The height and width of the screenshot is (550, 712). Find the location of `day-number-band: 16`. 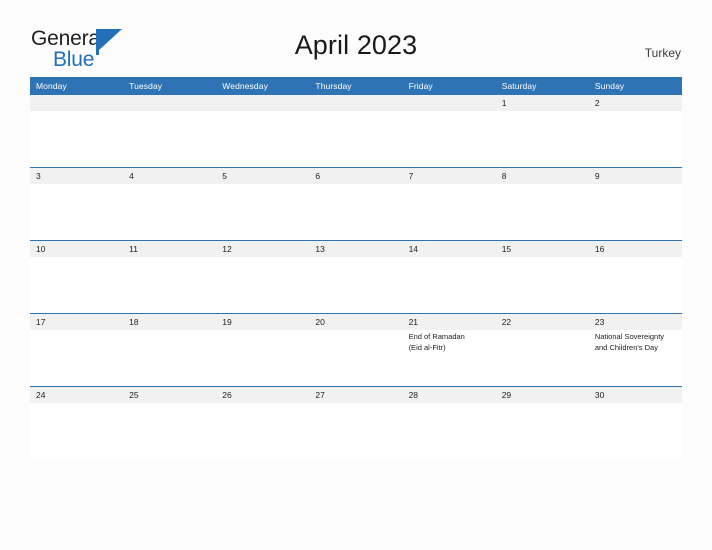

day-number-band: 16 is located at coordinates (635, 249).